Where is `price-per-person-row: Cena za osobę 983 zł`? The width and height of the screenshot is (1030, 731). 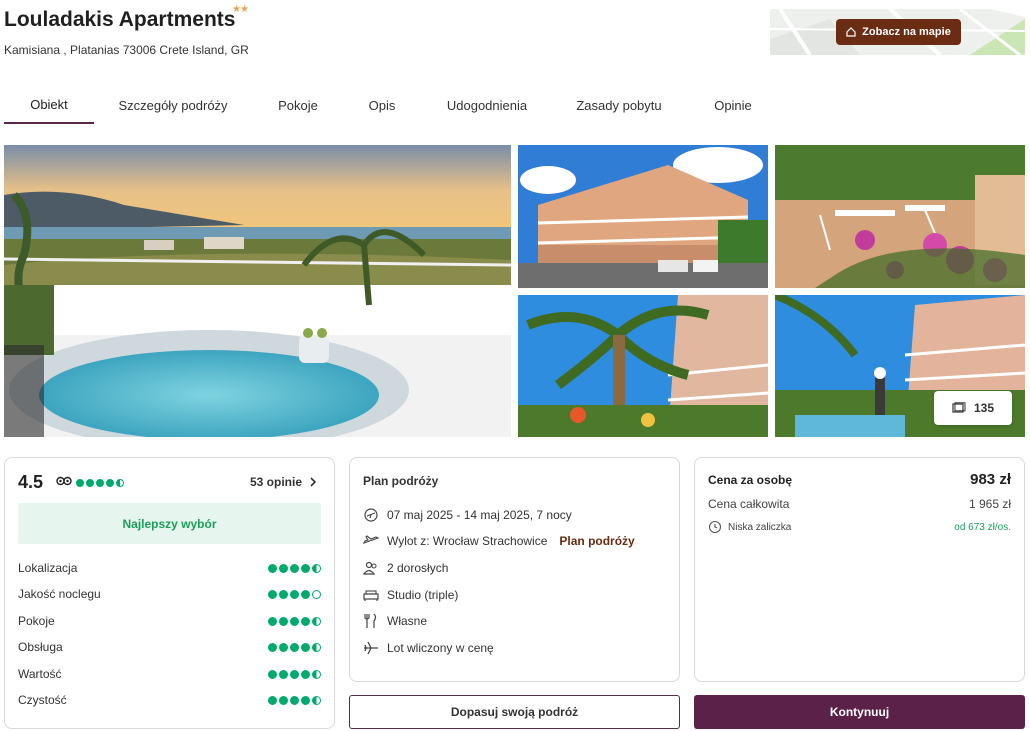 price-per-person-row: Cena za osobę 983 zł is located at coordinates (859, 479).